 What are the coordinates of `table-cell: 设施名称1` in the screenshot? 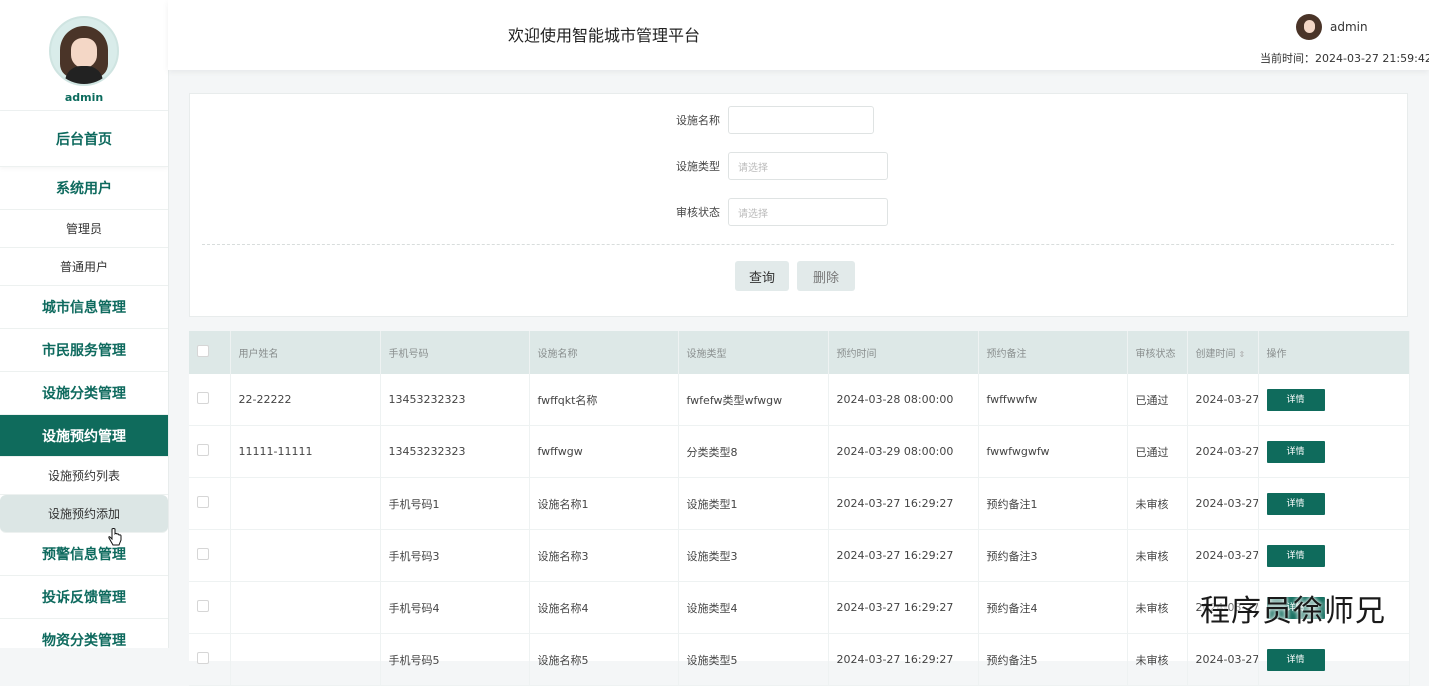 It's located at (604, 503).